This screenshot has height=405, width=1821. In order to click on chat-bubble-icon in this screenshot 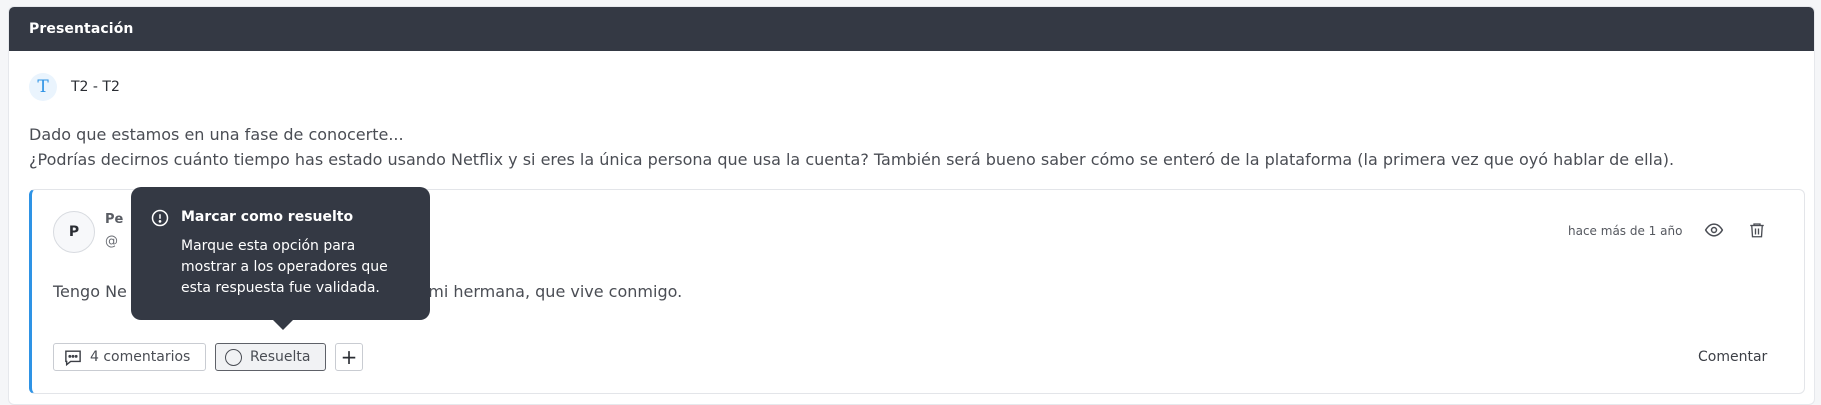, I will do `click(73, 357)`.